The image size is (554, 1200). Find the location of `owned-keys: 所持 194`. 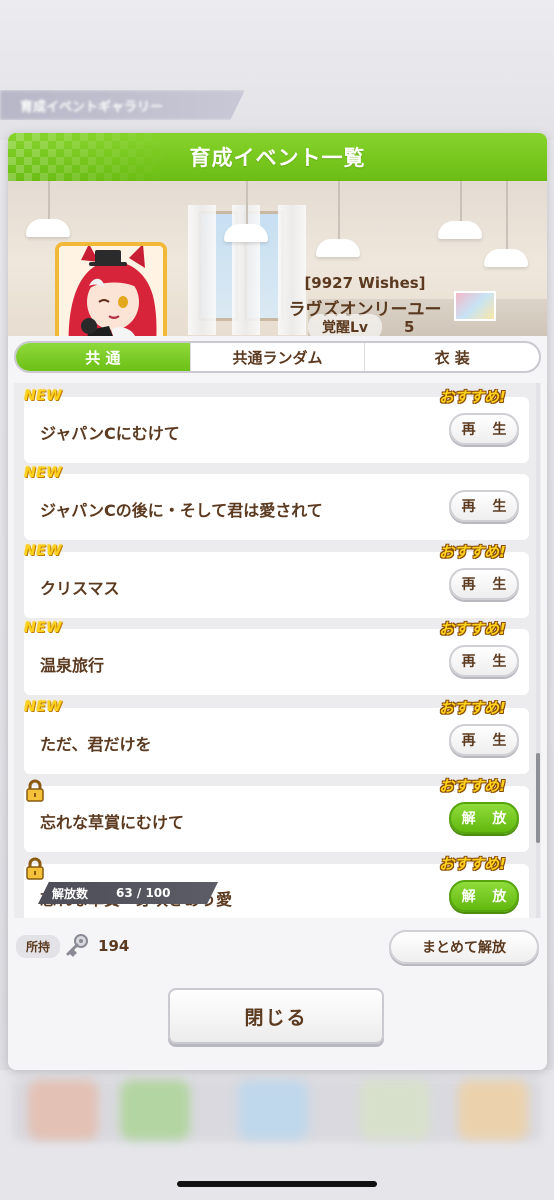

owned-keys: 所持 194 is located at coordinates (72, 946).